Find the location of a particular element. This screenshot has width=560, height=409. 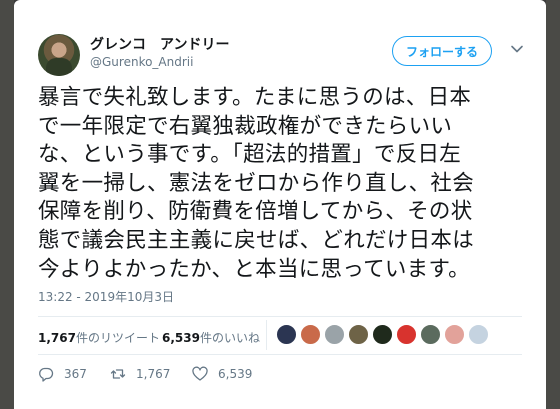

retweet-button: 1,767 is located at coordinates (140, 374).